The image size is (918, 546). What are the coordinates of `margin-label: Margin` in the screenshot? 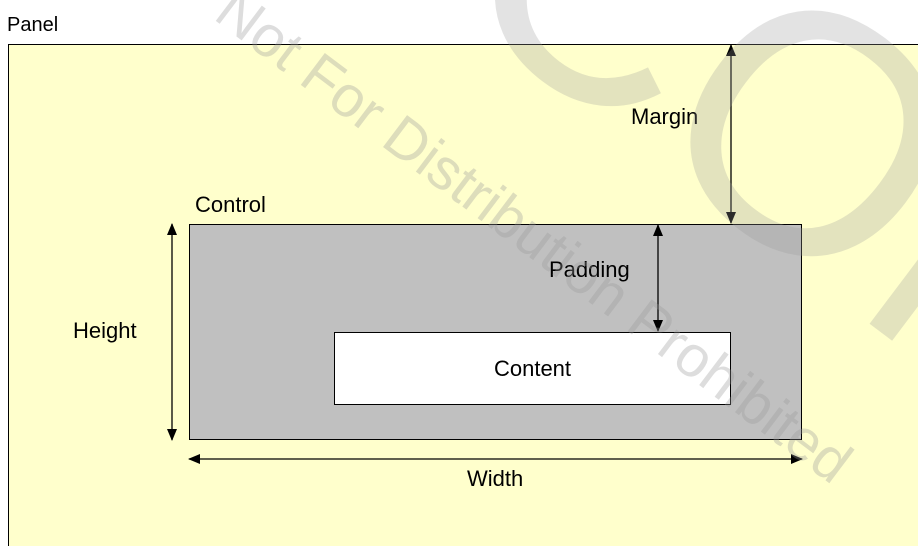 It's located at (665, 116).